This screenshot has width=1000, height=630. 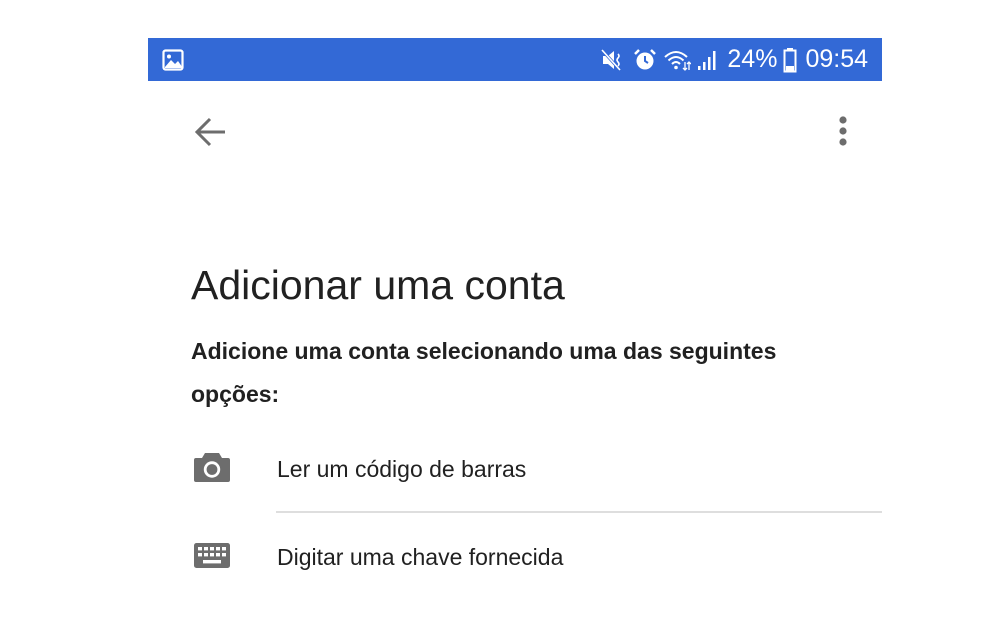 What do you see at coordinates (790, 60) in the screenshot?
I see `battery-icon` at bounding box center [790, 60].